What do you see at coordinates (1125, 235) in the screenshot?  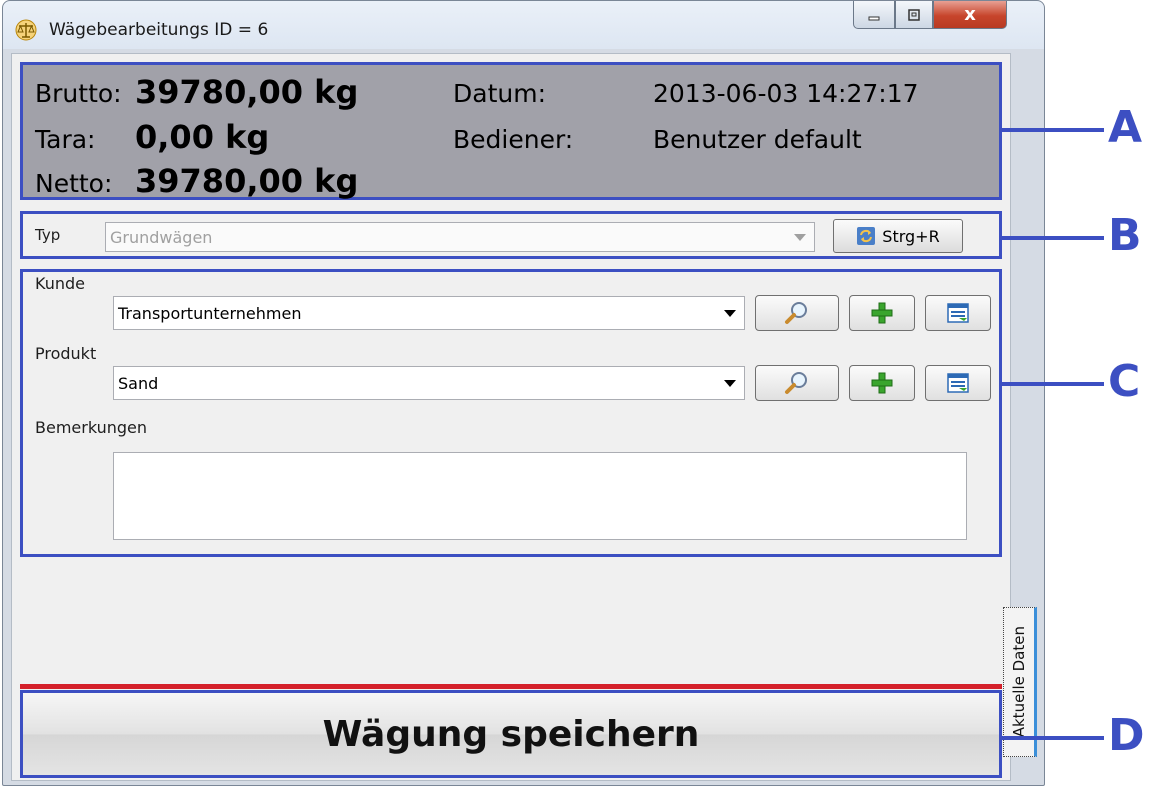 I see `annotation-label-b: B` at bounding box center [1125, 235].